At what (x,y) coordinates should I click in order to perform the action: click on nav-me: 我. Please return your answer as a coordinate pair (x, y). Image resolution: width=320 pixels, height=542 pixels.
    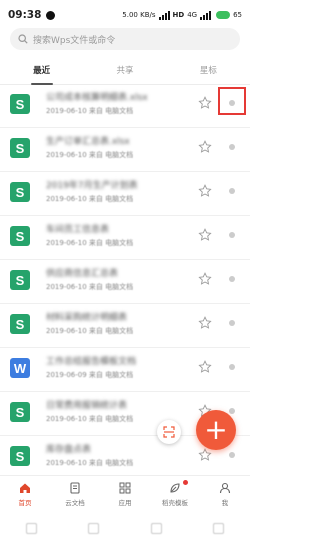
    Looking at the image, I should click on (225, 496).